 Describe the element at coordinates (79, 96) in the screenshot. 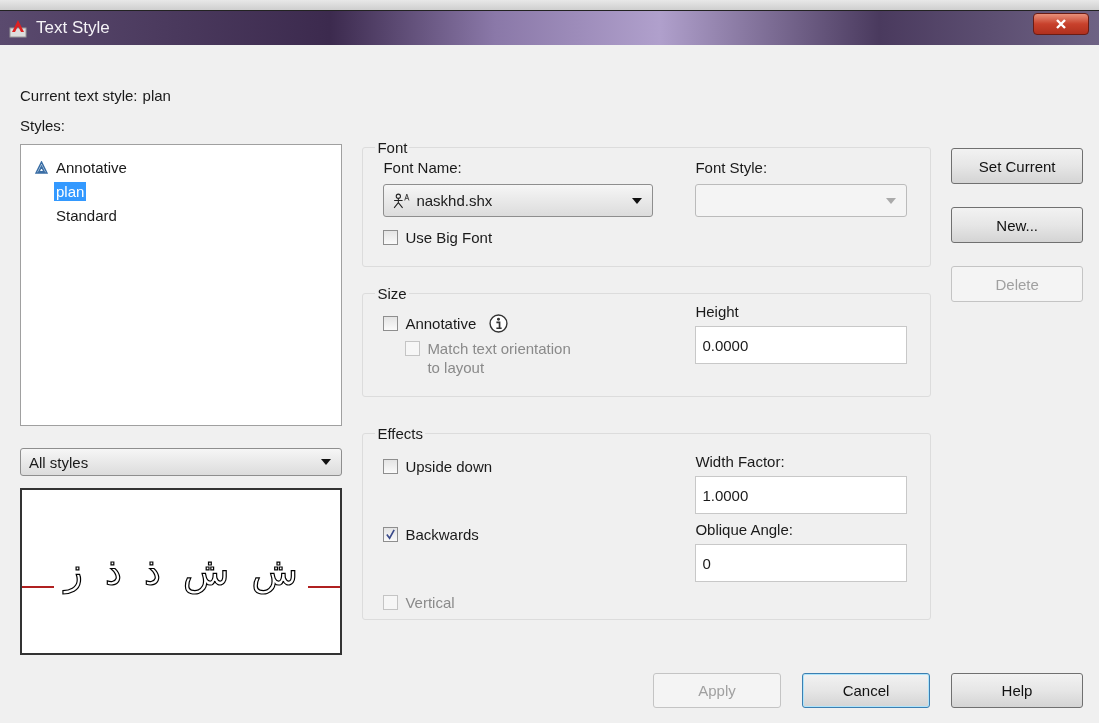

I see `current-style-label: Current text style:` at that location.